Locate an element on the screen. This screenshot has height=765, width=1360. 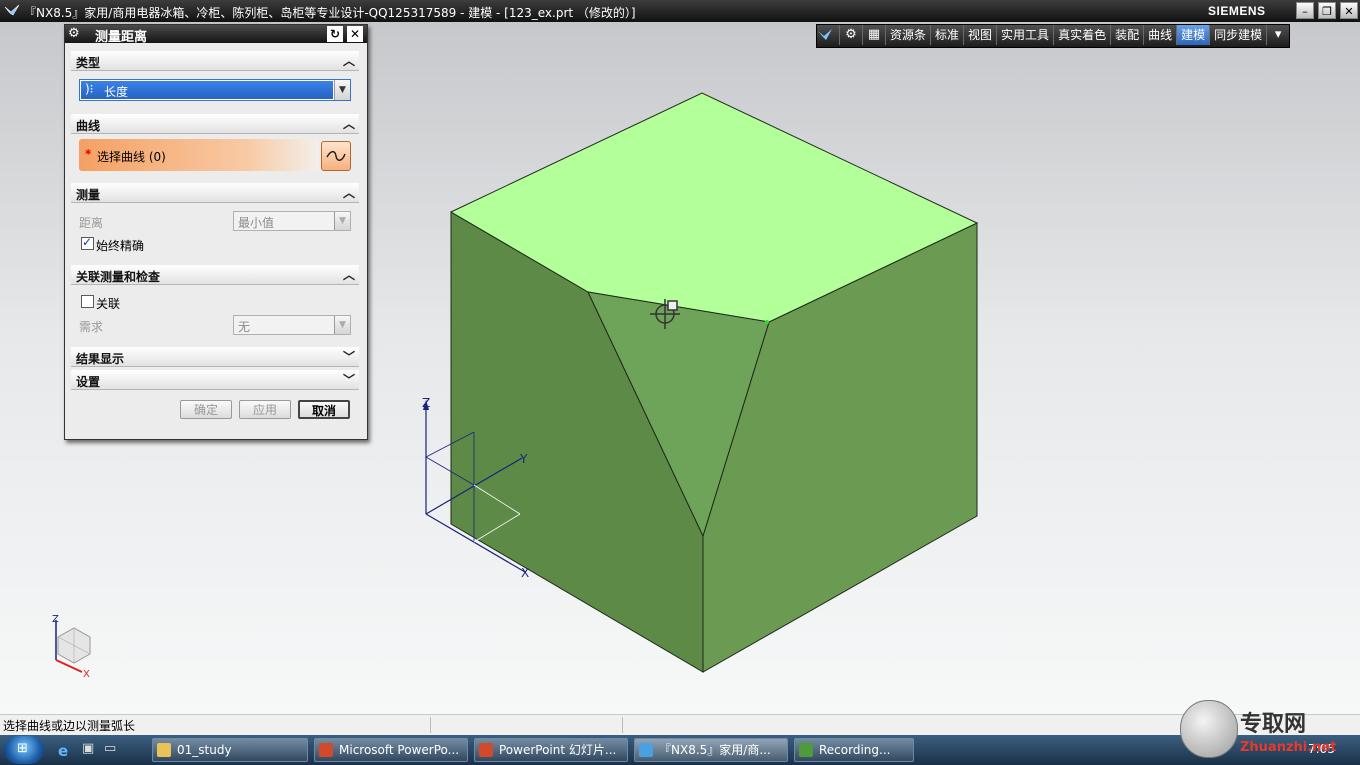
start-button: ⊞ is located at coordinates (24, 750).